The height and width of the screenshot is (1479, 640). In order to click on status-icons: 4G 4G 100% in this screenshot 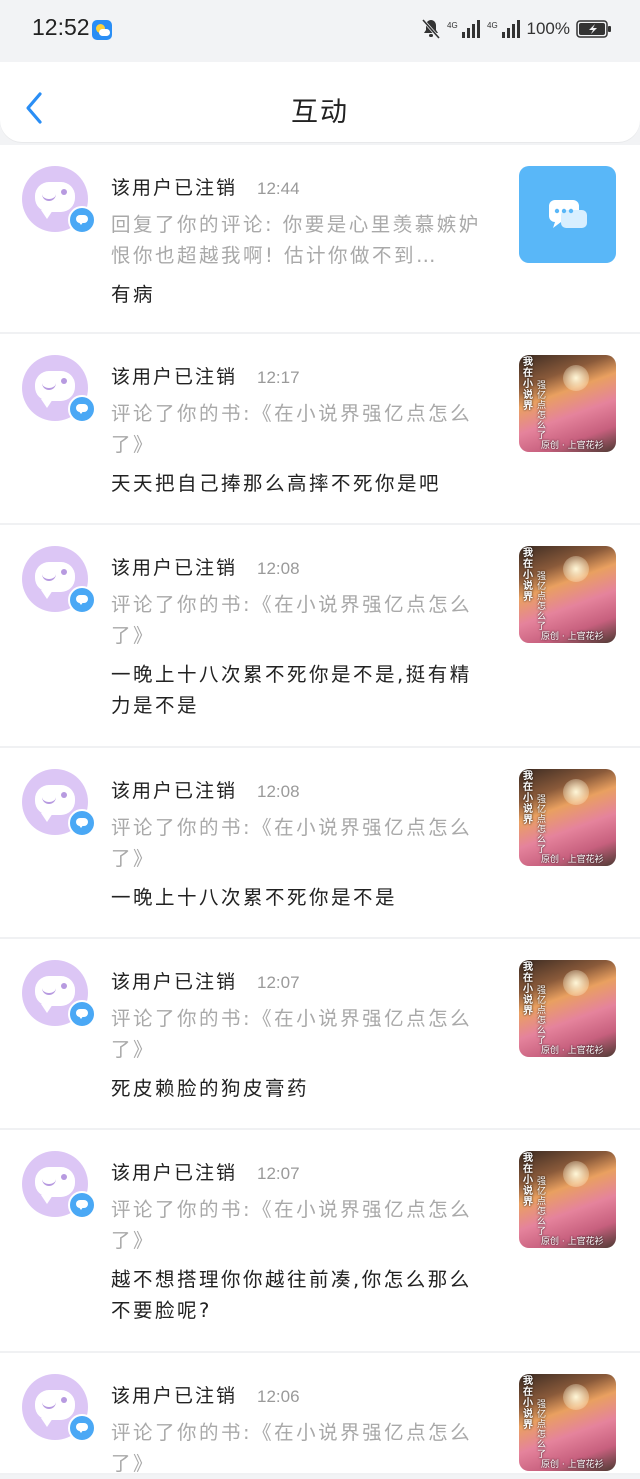, I will do `click(516, 29)`.